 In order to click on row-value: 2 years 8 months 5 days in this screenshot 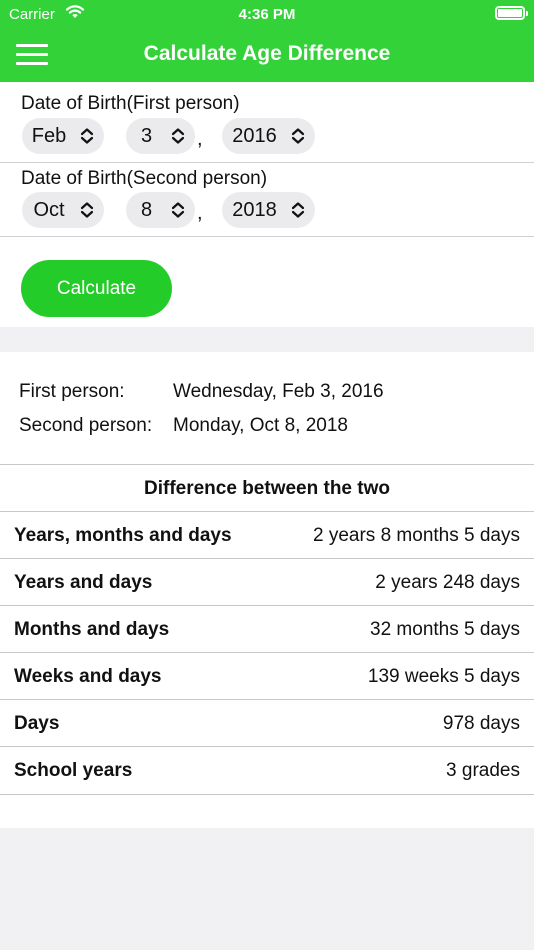, I will do `click(416, 535)`.